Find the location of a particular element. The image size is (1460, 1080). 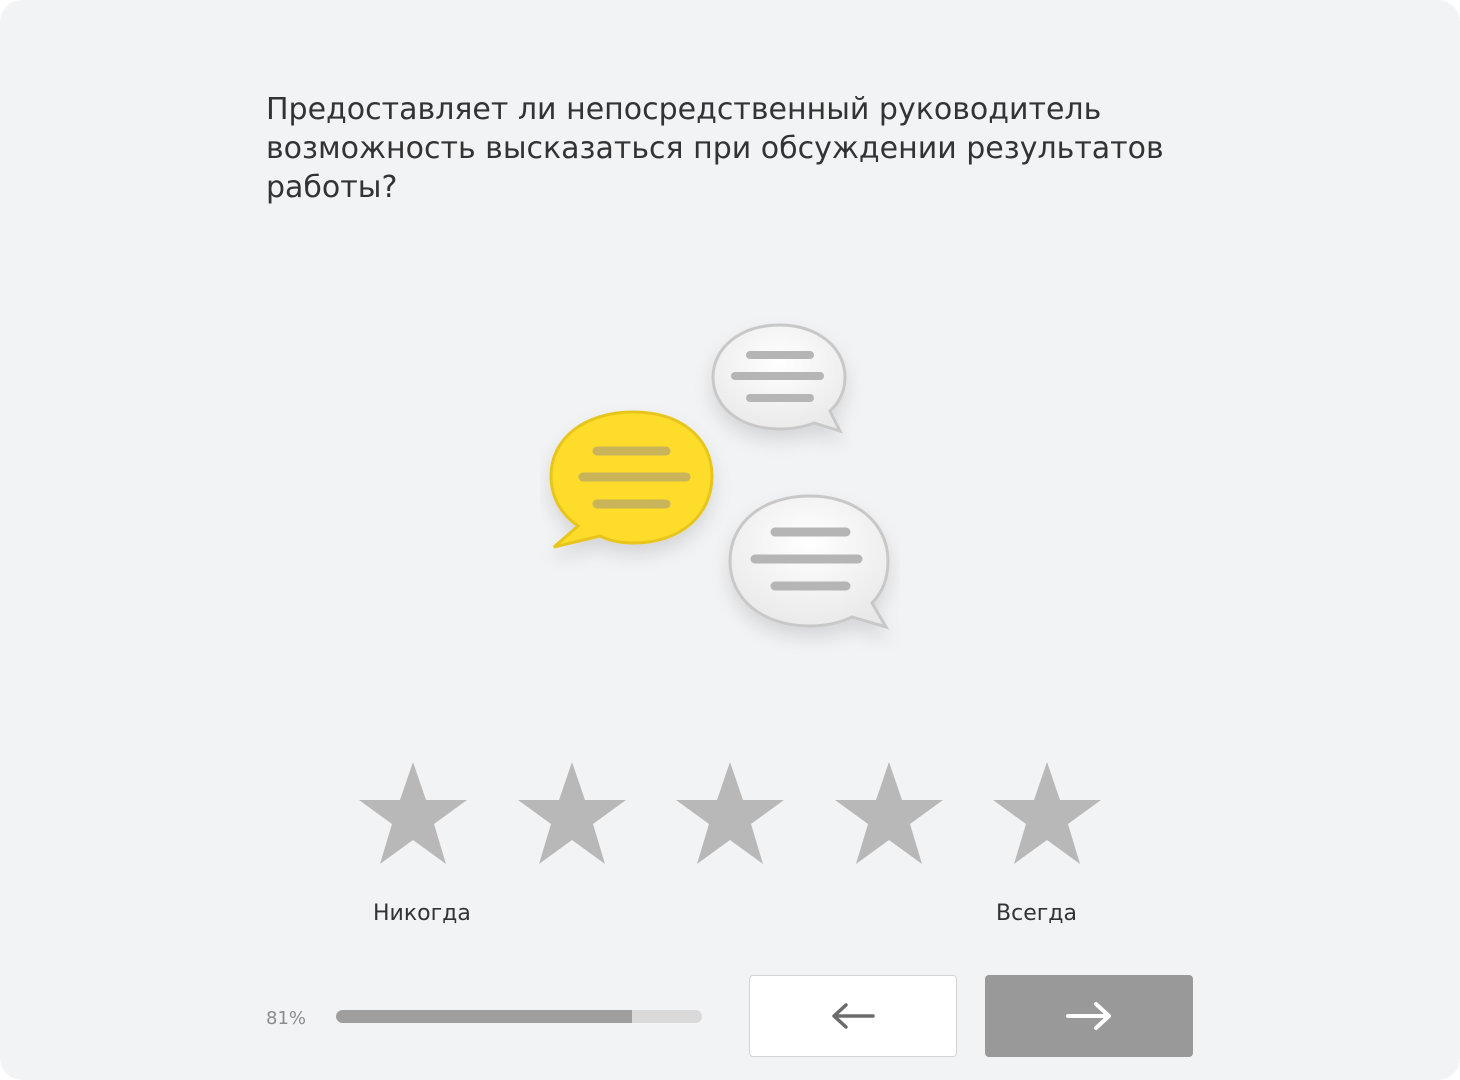

arrow-left-icon is located at coordinates (853, 1016).